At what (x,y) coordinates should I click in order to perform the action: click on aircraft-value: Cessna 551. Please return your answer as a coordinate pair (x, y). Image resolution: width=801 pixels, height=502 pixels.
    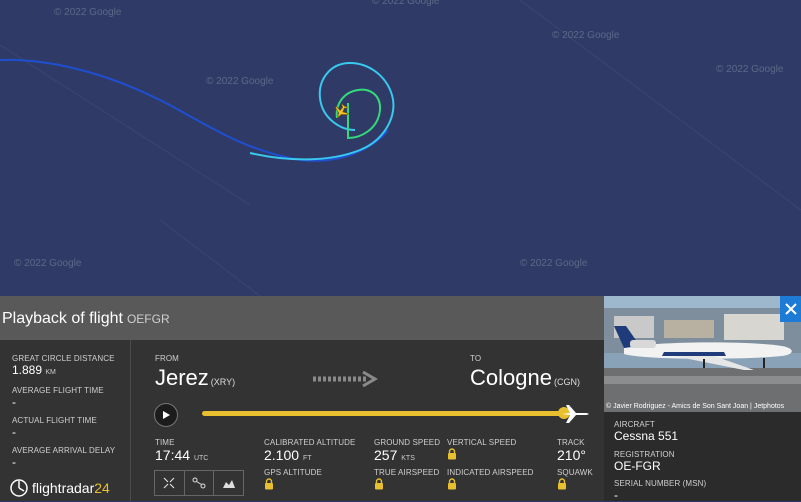
    Looking at the image, I should click on (646, 436).